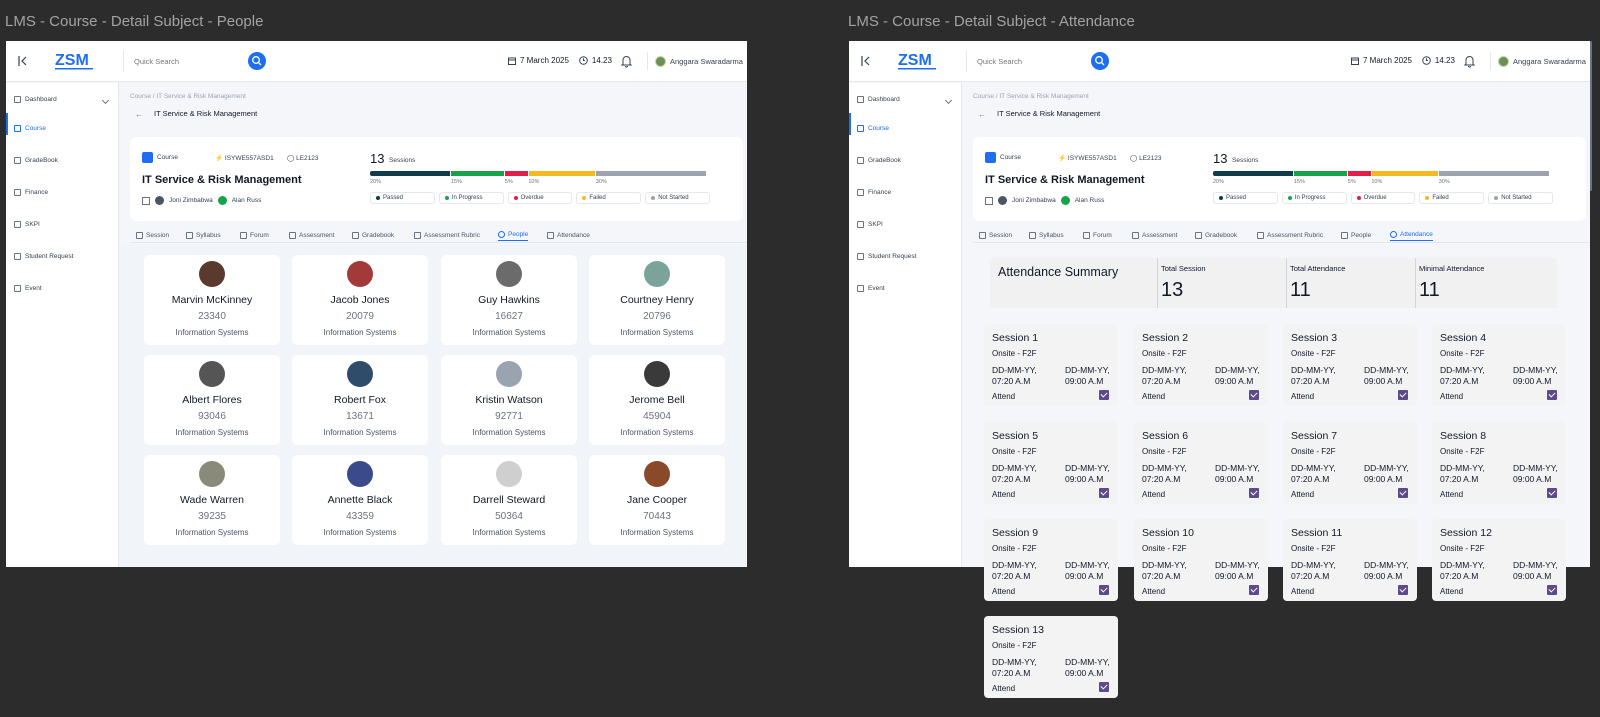 The width and height of the screenshot is (1600, 717). I want to click on attendance-status: Attend, so click(1452, 494).